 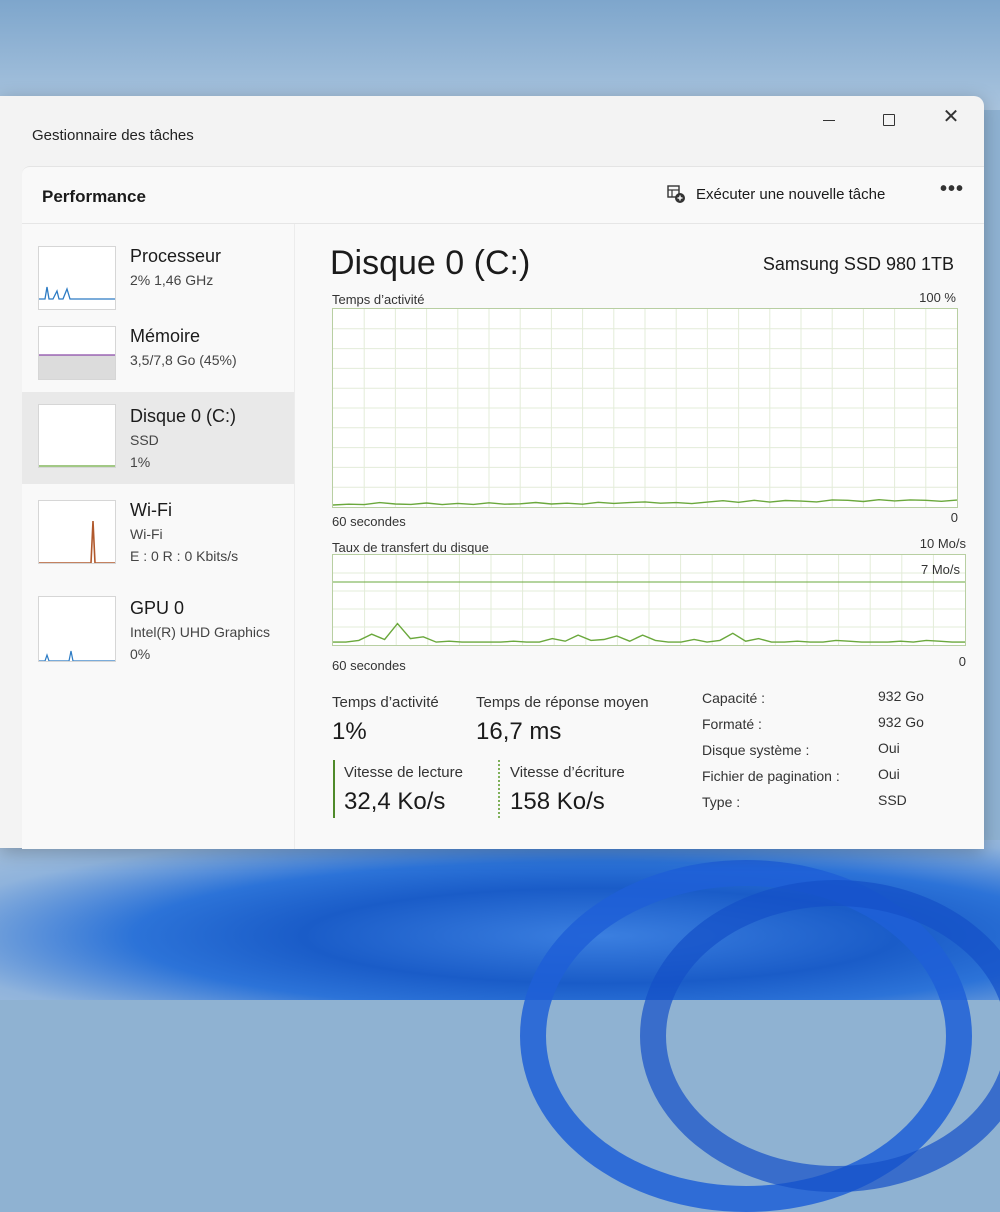 What do you see at coordinates (889, 748) in the screenshot?
I see `property-system-disk-value: Oui` at bounding box center [889, 748].